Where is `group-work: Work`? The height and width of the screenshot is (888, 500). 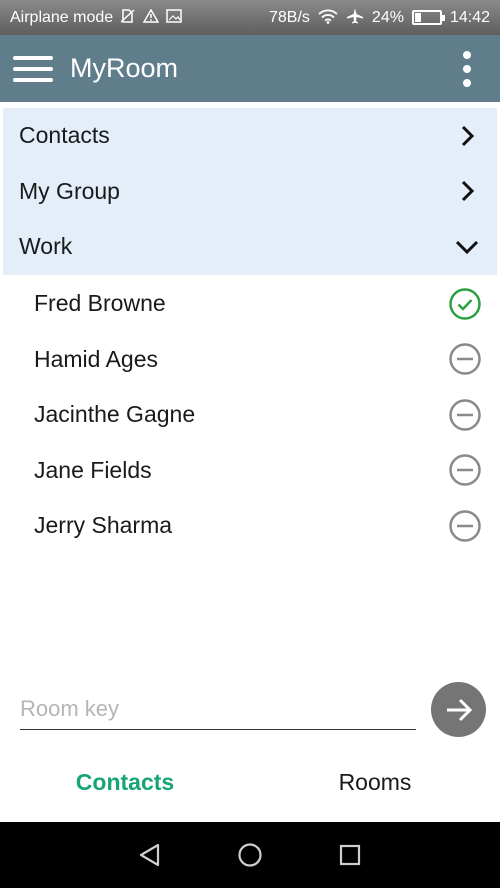
group-work: Work is located at coordinates (250, 247).